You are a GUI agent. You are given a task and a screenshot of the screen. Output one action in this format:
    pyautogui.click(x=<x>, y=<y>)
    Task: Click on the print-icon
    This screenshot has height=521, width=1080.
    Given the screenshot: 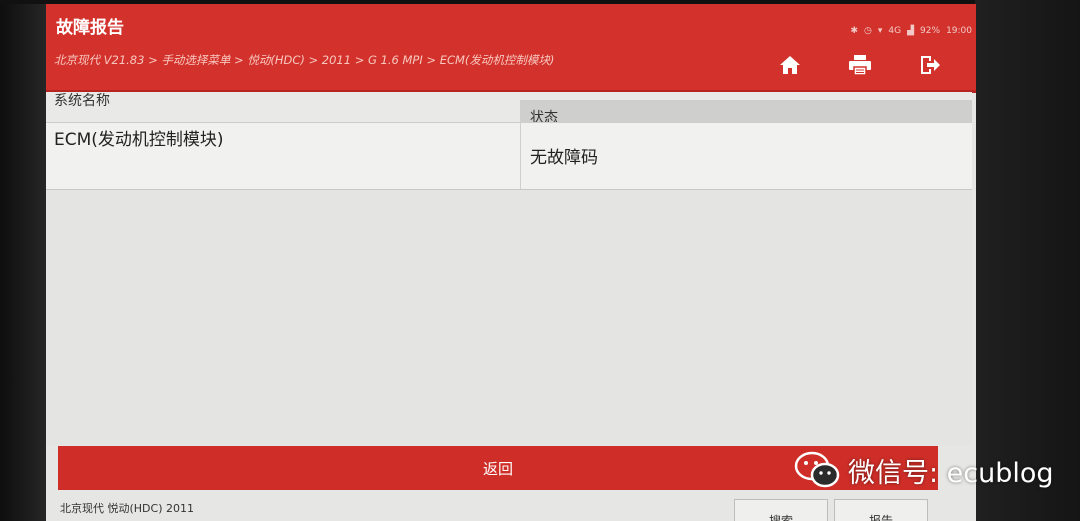 What is the action you would take?
    pyautogui.click(x=860, y=65)
    